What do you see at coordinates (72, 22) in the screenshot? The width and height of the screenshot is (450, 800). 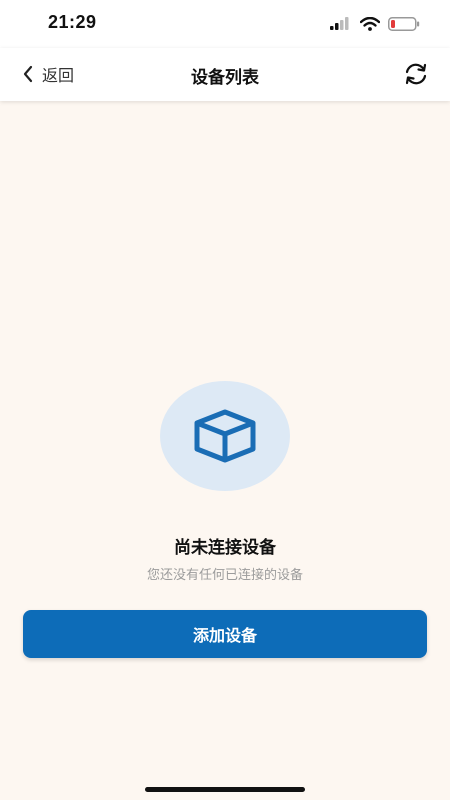 I see `status-time: 21:29` at bounding box center [72, 22].